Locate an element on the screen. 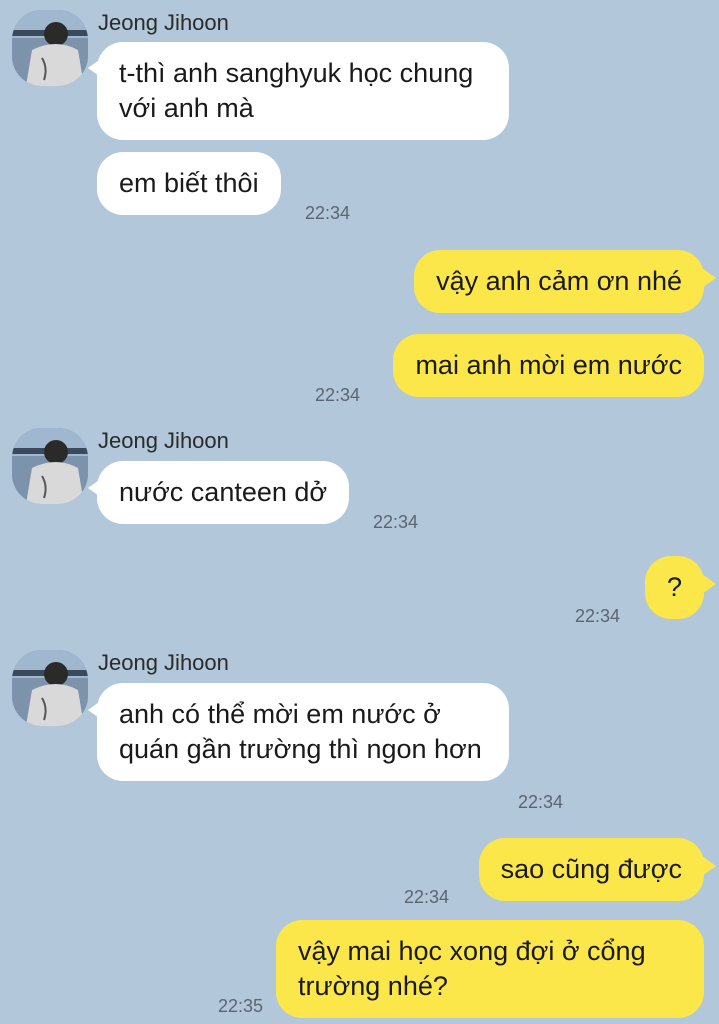 Image resolution: width=719 pixels, height=1024 pixels. message-time: 22:35 is located at coordinates (241, 1006).